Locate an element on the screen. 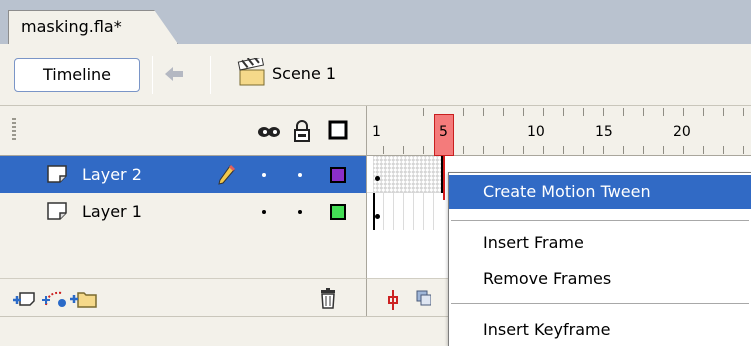 This screenshot has height=346, width=751. document-tab: masking.fla* is located at coordinates (93, 27).